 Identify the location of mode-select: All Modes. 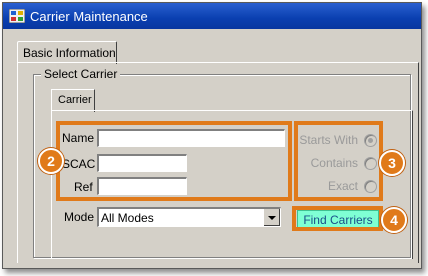
(189, 217).